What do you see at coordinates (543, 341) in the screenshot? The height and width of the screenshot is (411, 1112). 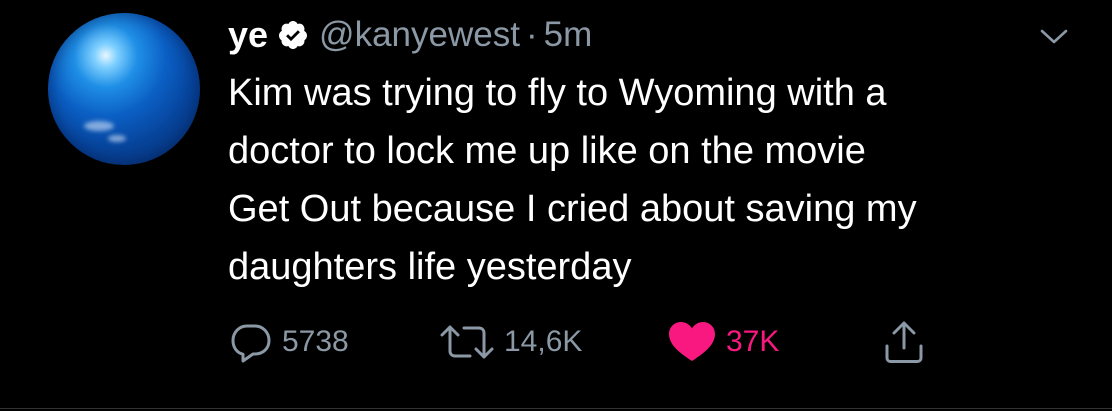 I see `retweet-count: 14,6K` at bounding box center [543, 341].